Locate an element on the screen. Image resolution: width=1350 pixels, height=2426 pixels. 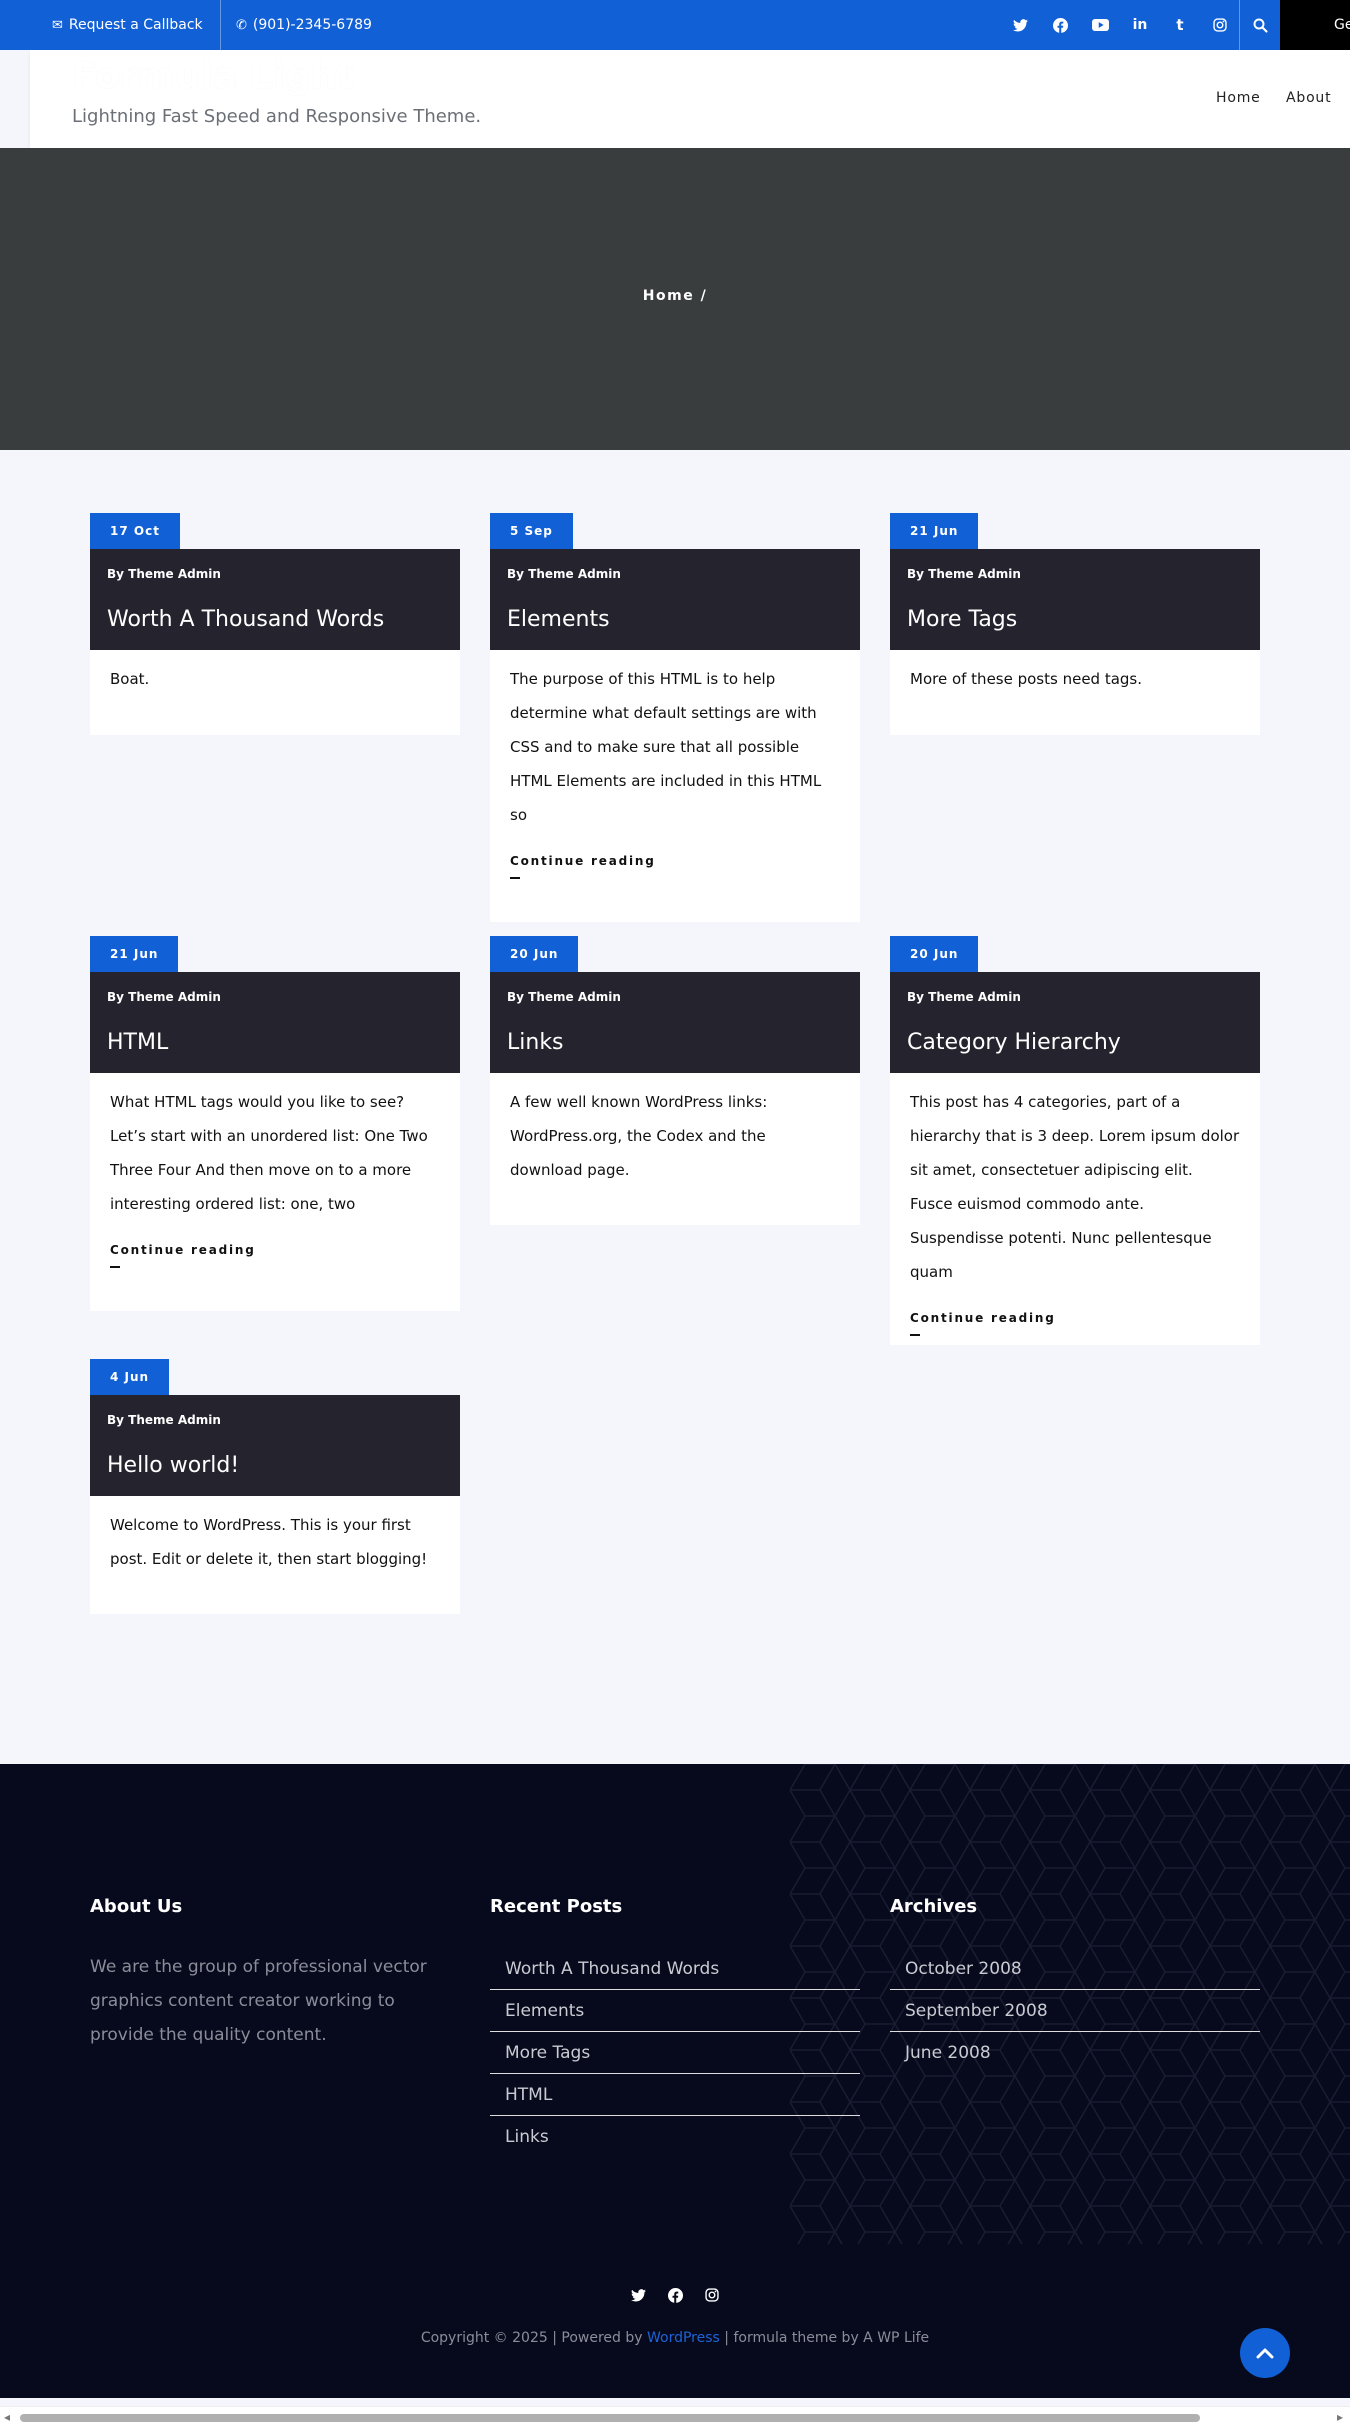
post-title: Hello world! is located at coordinates (173, 1465).